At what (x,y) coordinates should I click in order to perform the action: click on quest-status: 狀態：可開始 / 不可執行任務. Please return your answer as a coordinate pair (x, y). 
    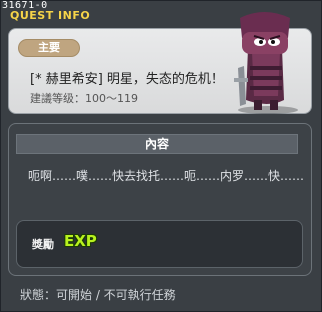
    Looking at the image, I should click on (98, 295).